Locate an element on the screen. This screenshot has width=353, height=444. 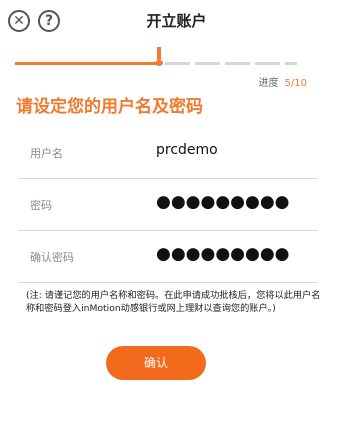
progress-bar is located at coordinates (156, 56).